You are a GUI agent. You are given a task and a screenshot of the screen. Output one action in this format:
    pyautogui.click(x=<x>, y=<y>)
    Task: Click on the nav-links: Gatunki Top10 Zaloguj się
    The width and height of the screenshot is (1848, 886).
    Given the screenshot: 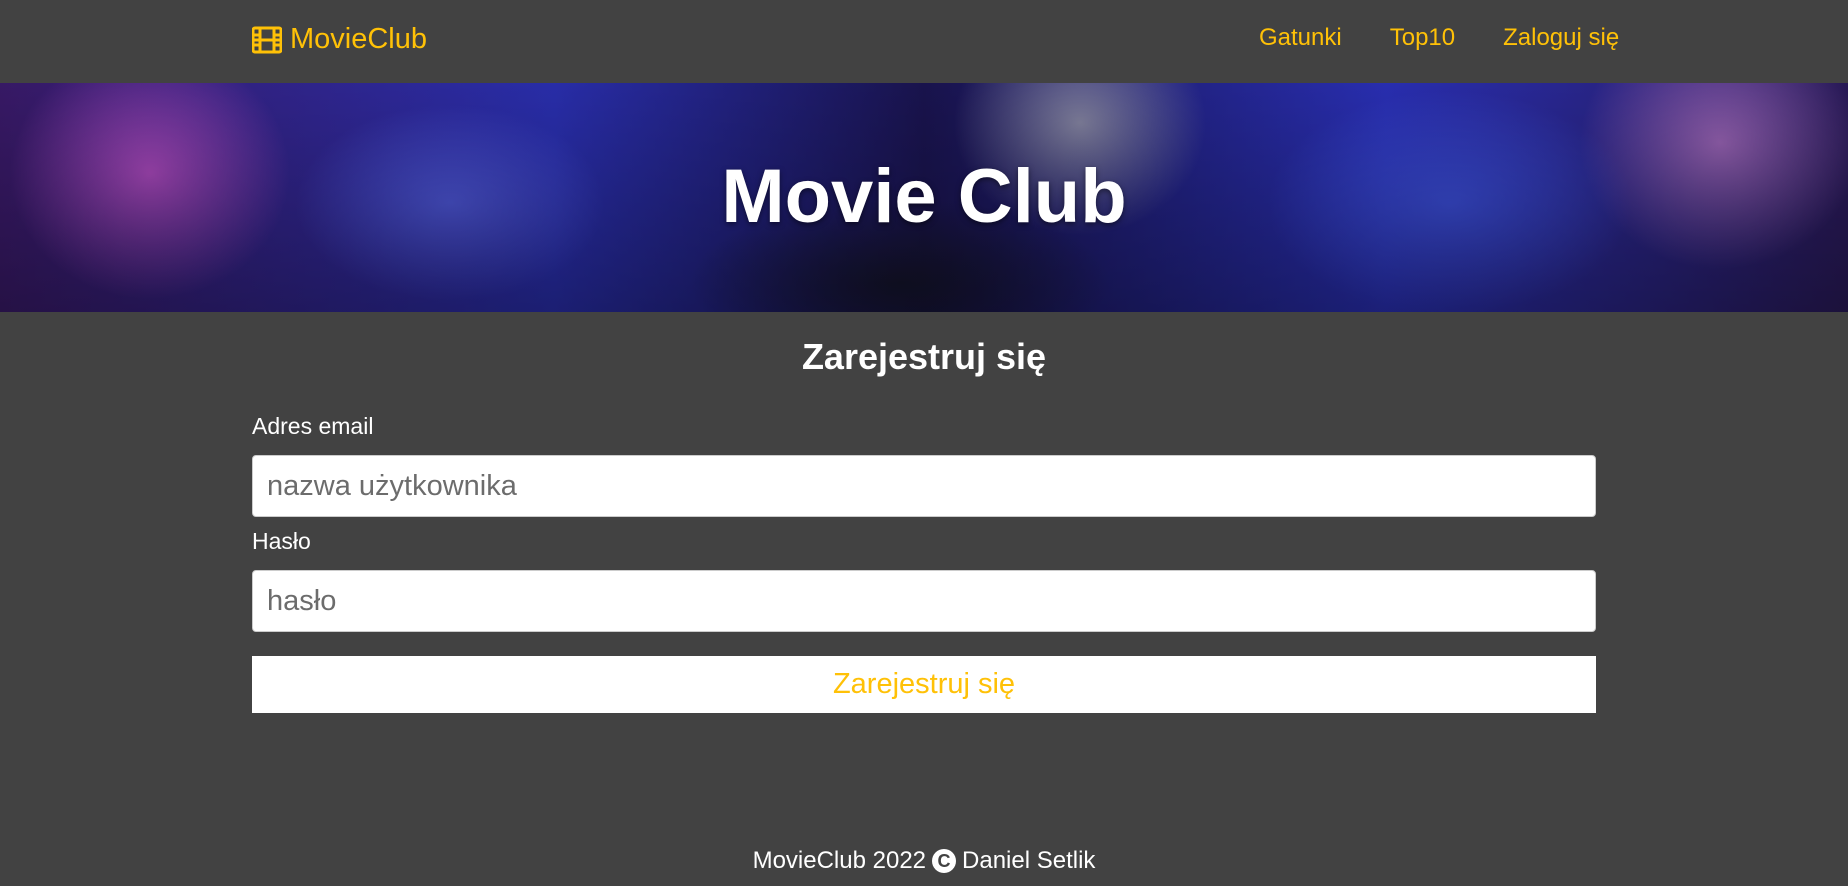 What is the action you would take?
    pyautogui.click(x=1439, y=38)
    